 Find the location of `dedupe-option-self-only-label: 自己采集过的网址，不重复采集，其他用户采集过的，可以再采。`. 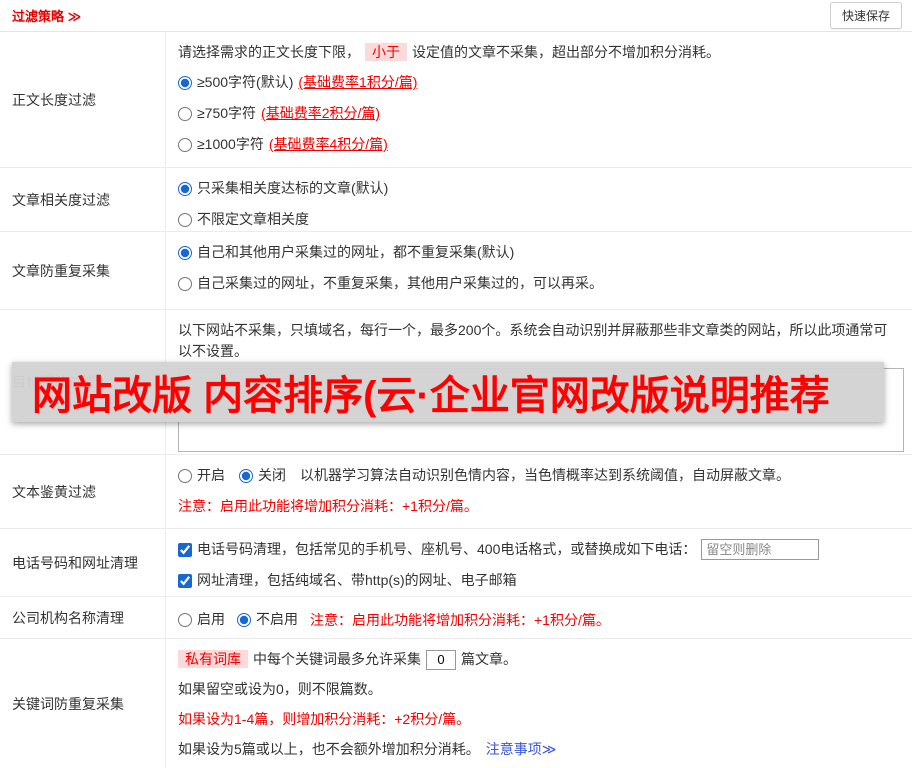

dedupe-option-self-only-label: 自己采集过的网址，不重复采集，其他用户采集过的，可以再采。 is located at coordinates (400, 283).